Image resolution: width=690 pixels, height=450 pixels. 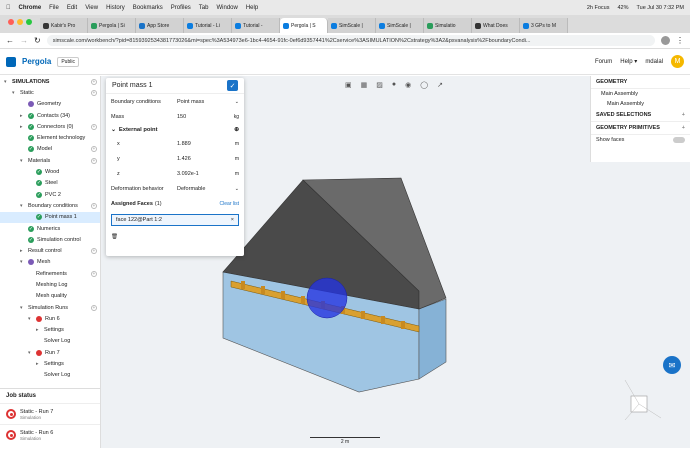 I want to click on browser-tab: Simulatio, so click(x=448, y=25).